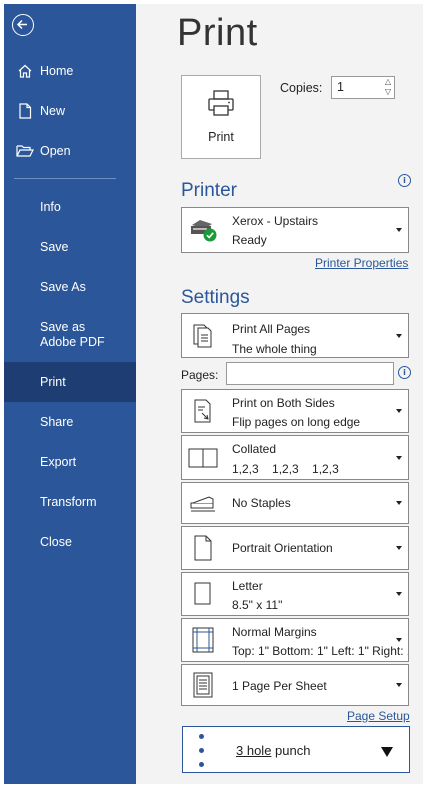  I want to click on print-range-desc: The whole thing, so click(274, 349).